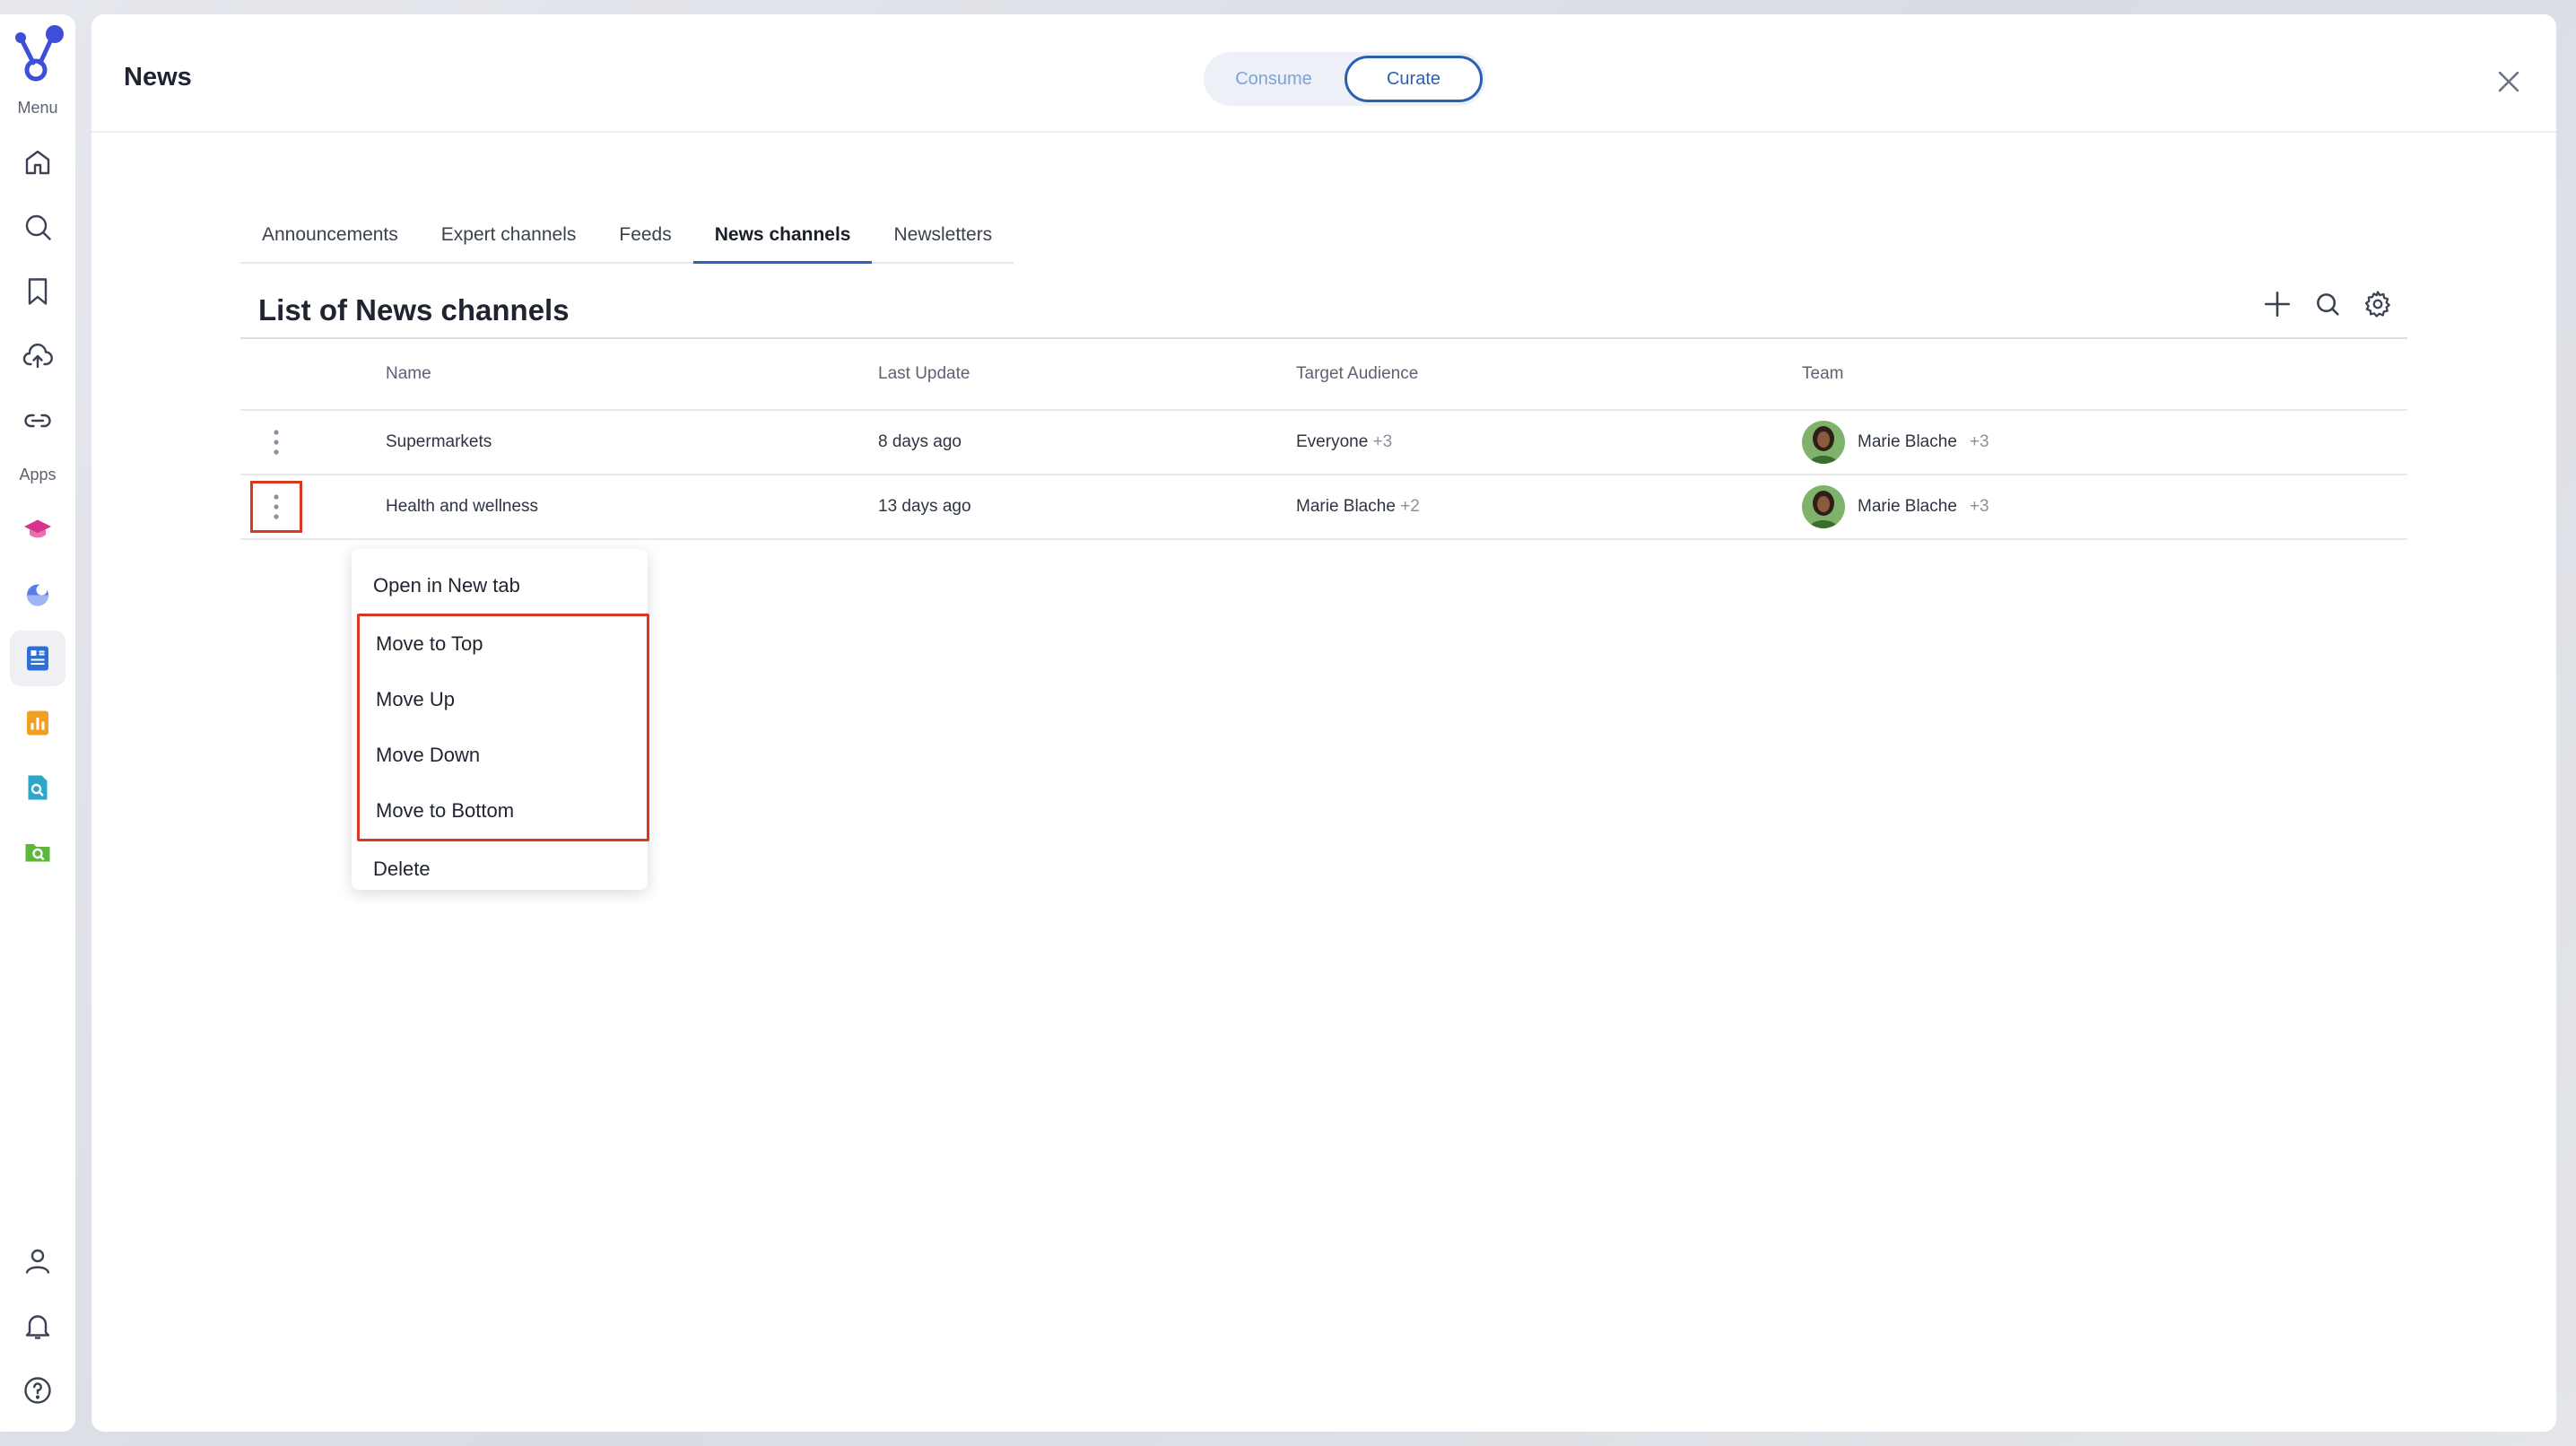 This screenshot has height=1446, width=2576. I want to click on column-last-update: Last Update, so click(1087, 374).